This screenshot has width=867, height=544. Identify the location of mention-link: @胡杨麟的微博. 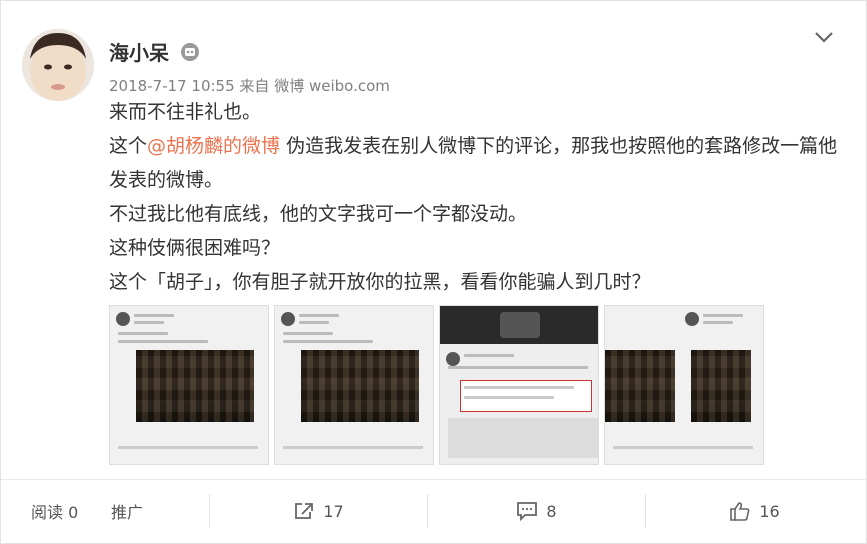
(213, 146).